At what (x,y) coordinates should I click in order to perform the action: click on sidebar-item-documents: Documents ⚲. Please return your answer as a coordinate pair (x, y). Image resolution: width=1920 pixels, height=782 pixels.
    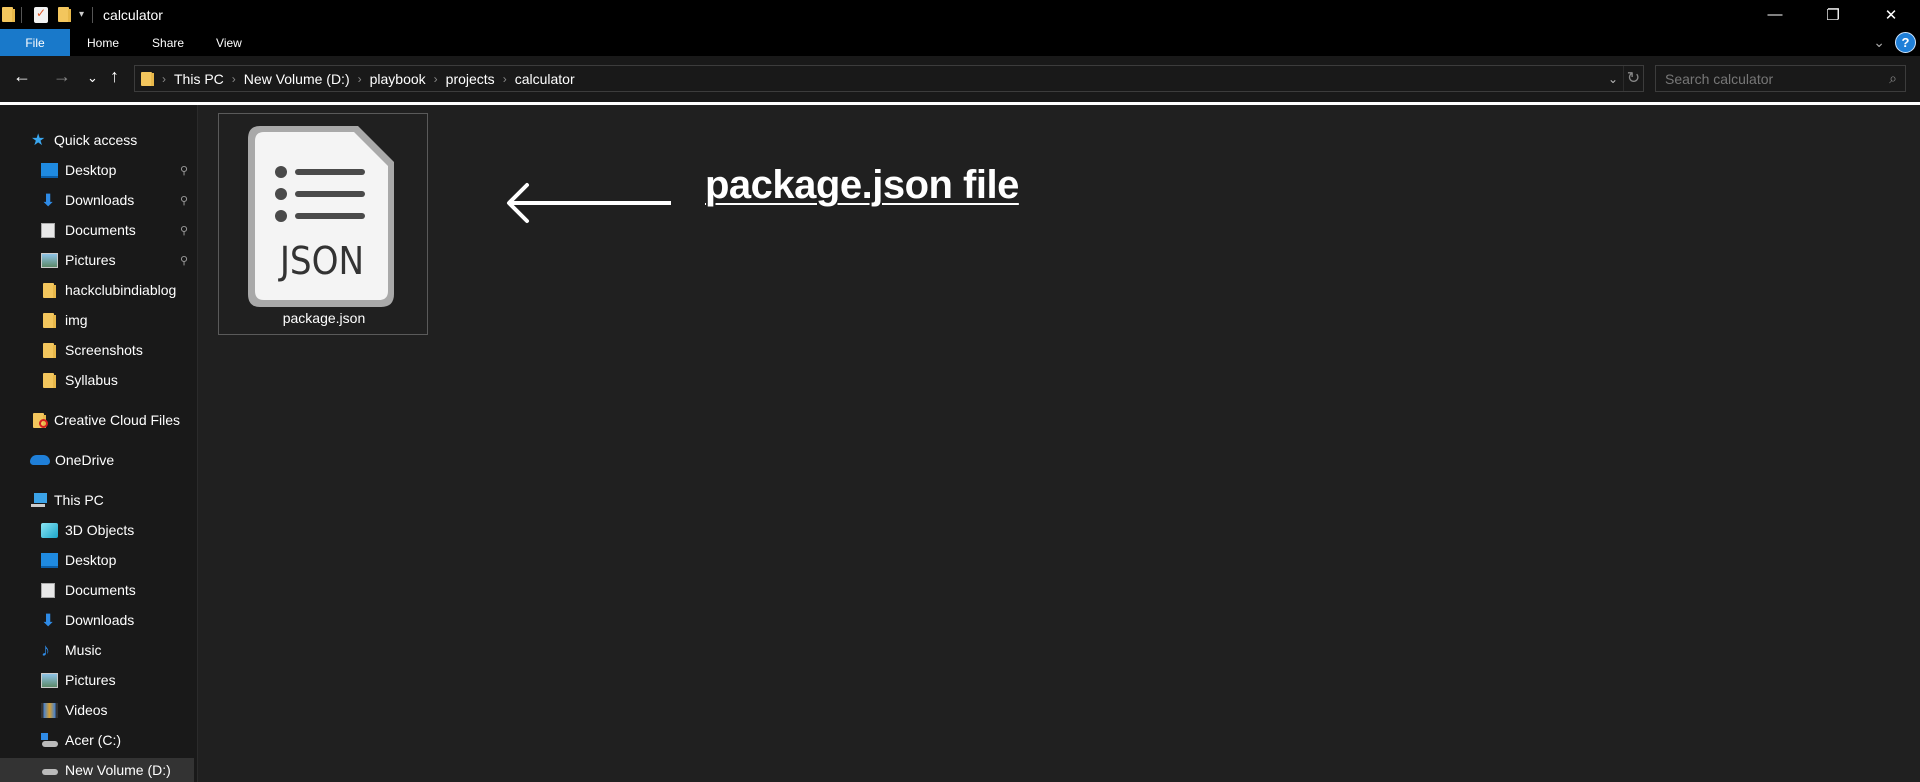
    Looking at the image, I should click on (97, 230).